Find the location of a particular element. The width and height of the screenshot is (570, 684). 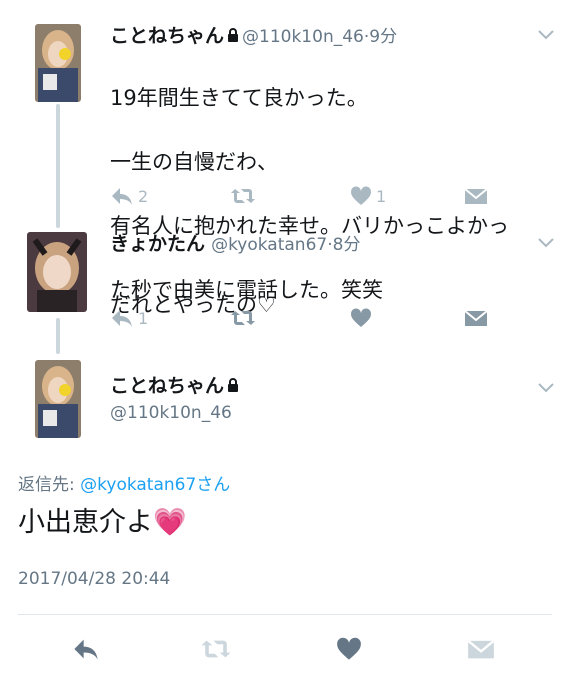

reply-to: 返信先: @kyokatan67さん is located at coordinates (124, 482).